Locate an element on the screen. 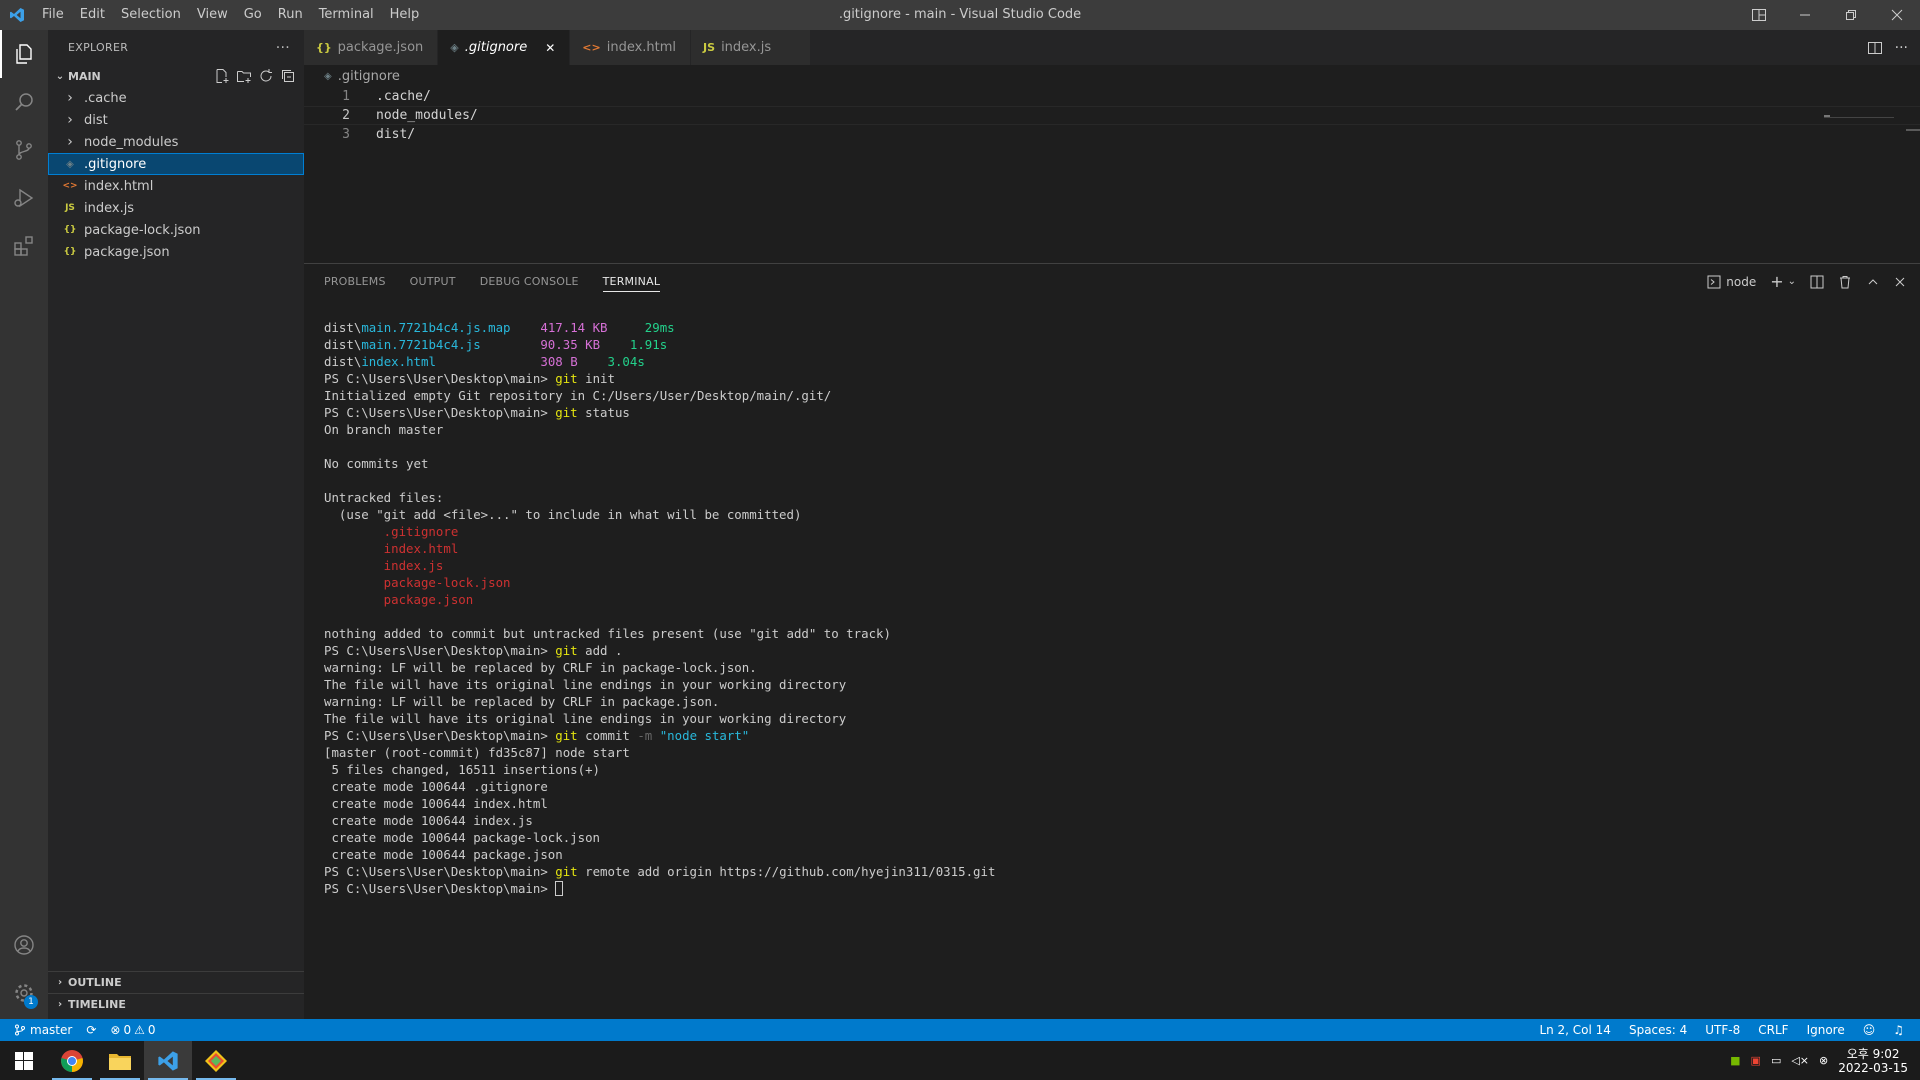  split-editor-icon is located at coordinates (1875, 48).